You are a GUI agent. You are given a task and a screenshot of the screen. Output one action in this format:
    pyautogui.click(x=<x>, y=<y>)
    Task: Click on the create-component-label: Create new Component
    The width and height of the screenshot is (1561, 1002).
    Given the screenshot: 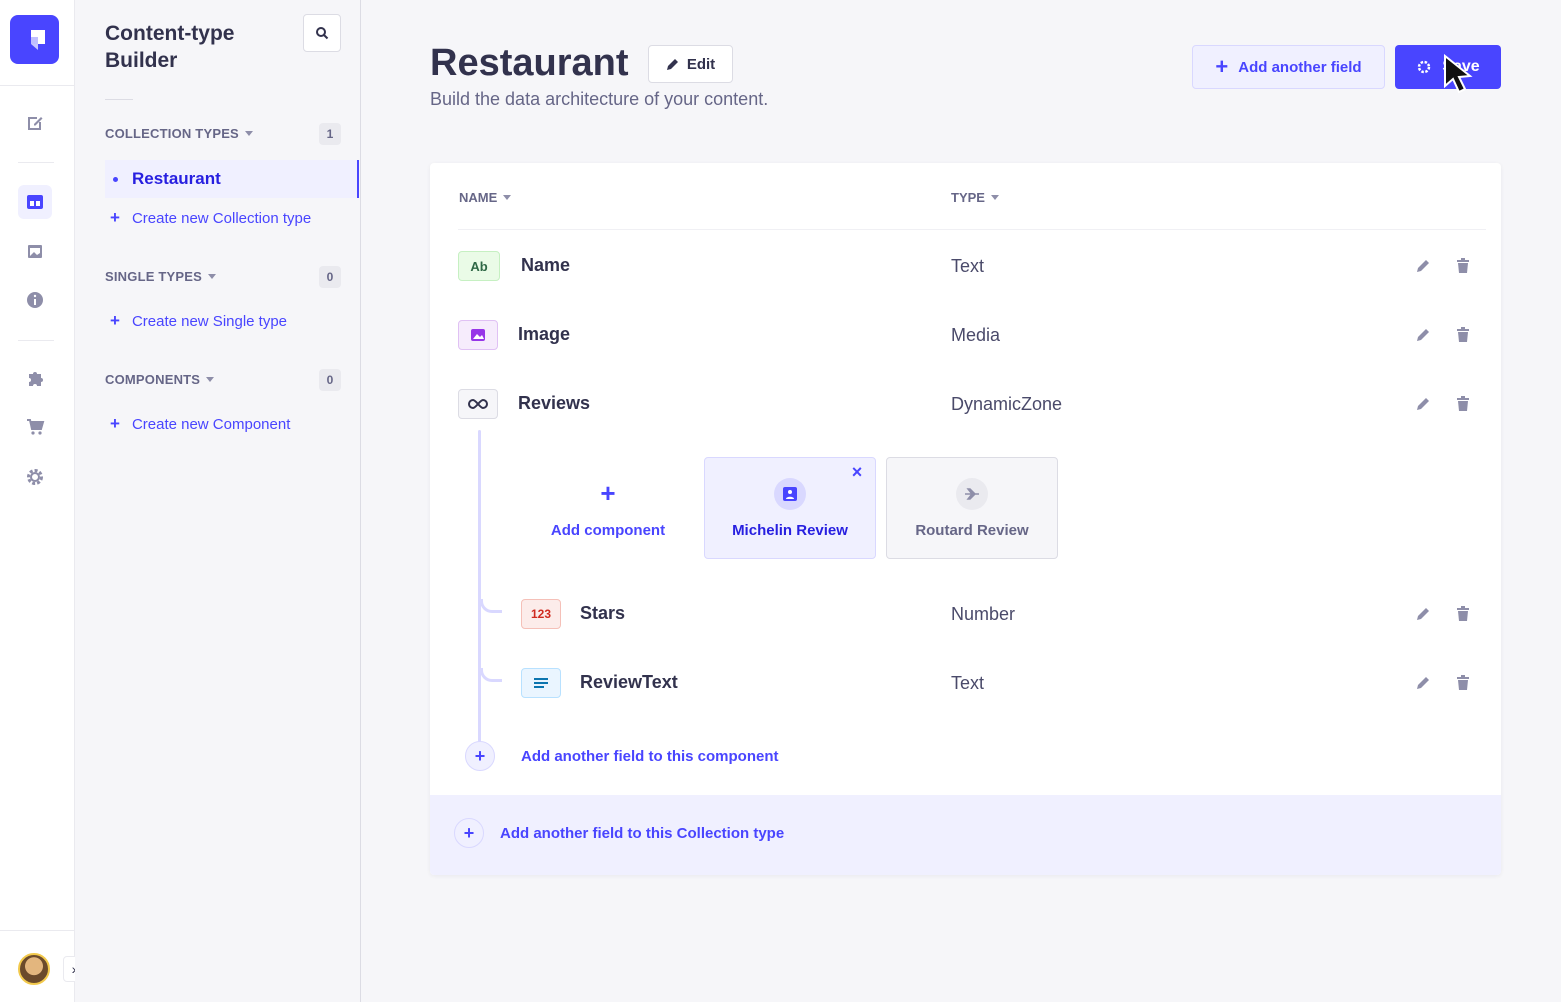 What is the action you would take?
    pyautogui.click(x=211, y=424)
    